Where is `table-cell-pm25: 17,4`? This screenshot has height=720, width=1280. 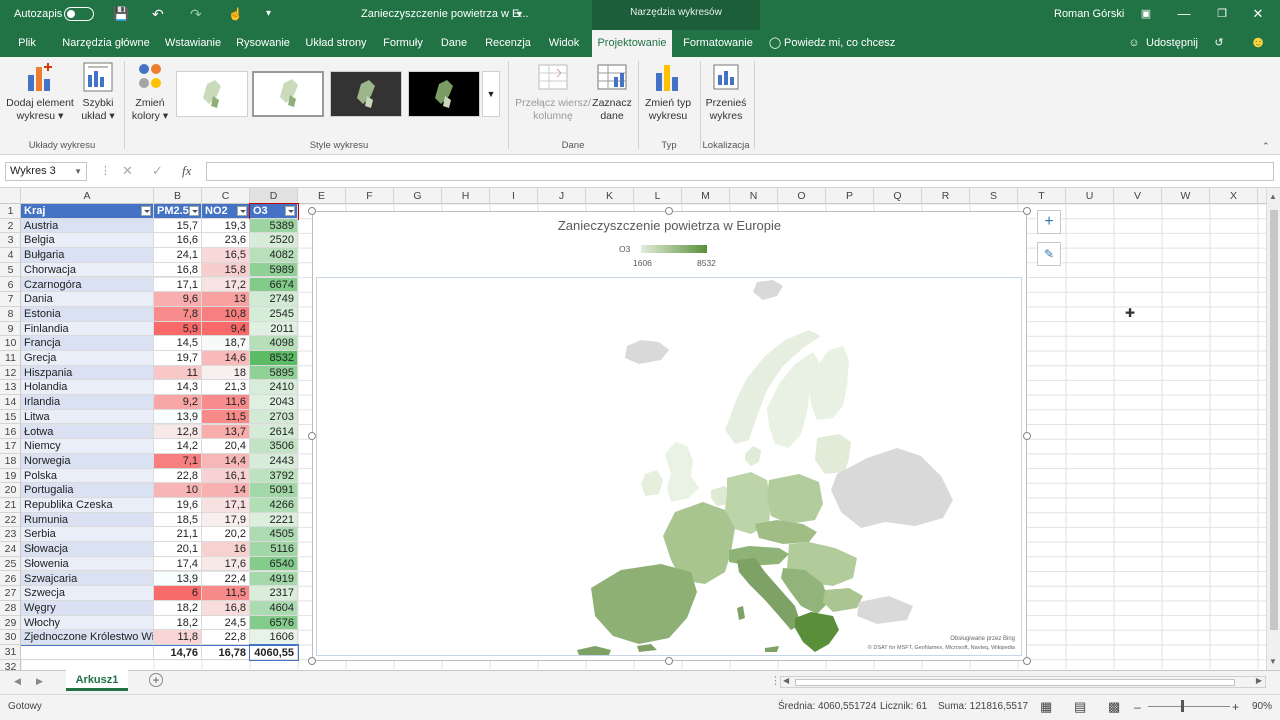 table-cell-pm25: 17,4 is located at coordinates (178, 564).